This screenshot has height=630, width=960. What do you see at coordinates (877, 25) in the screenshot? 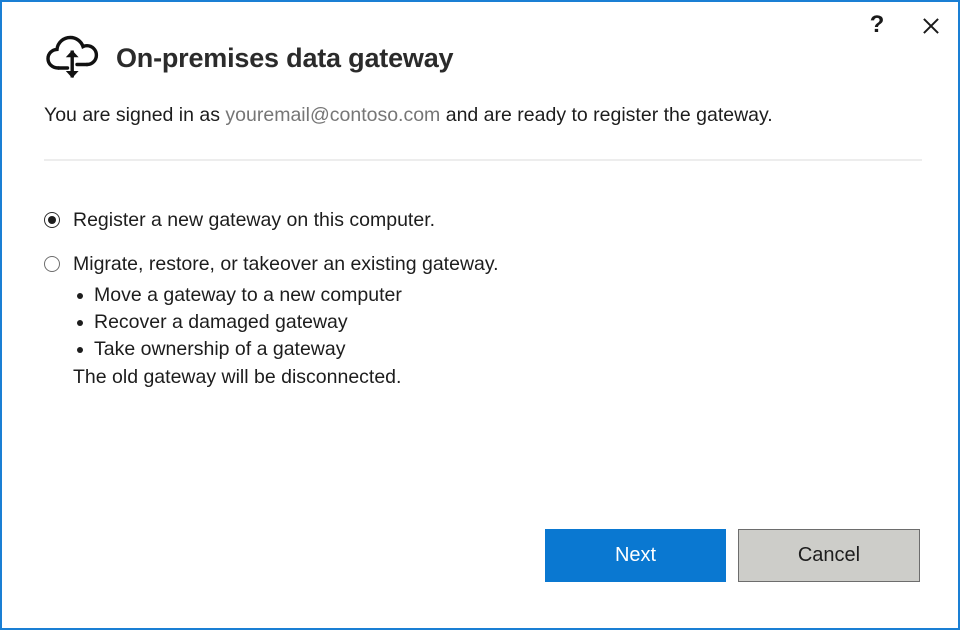
I see `help-icon: ?` at bounding box center [877, 25].